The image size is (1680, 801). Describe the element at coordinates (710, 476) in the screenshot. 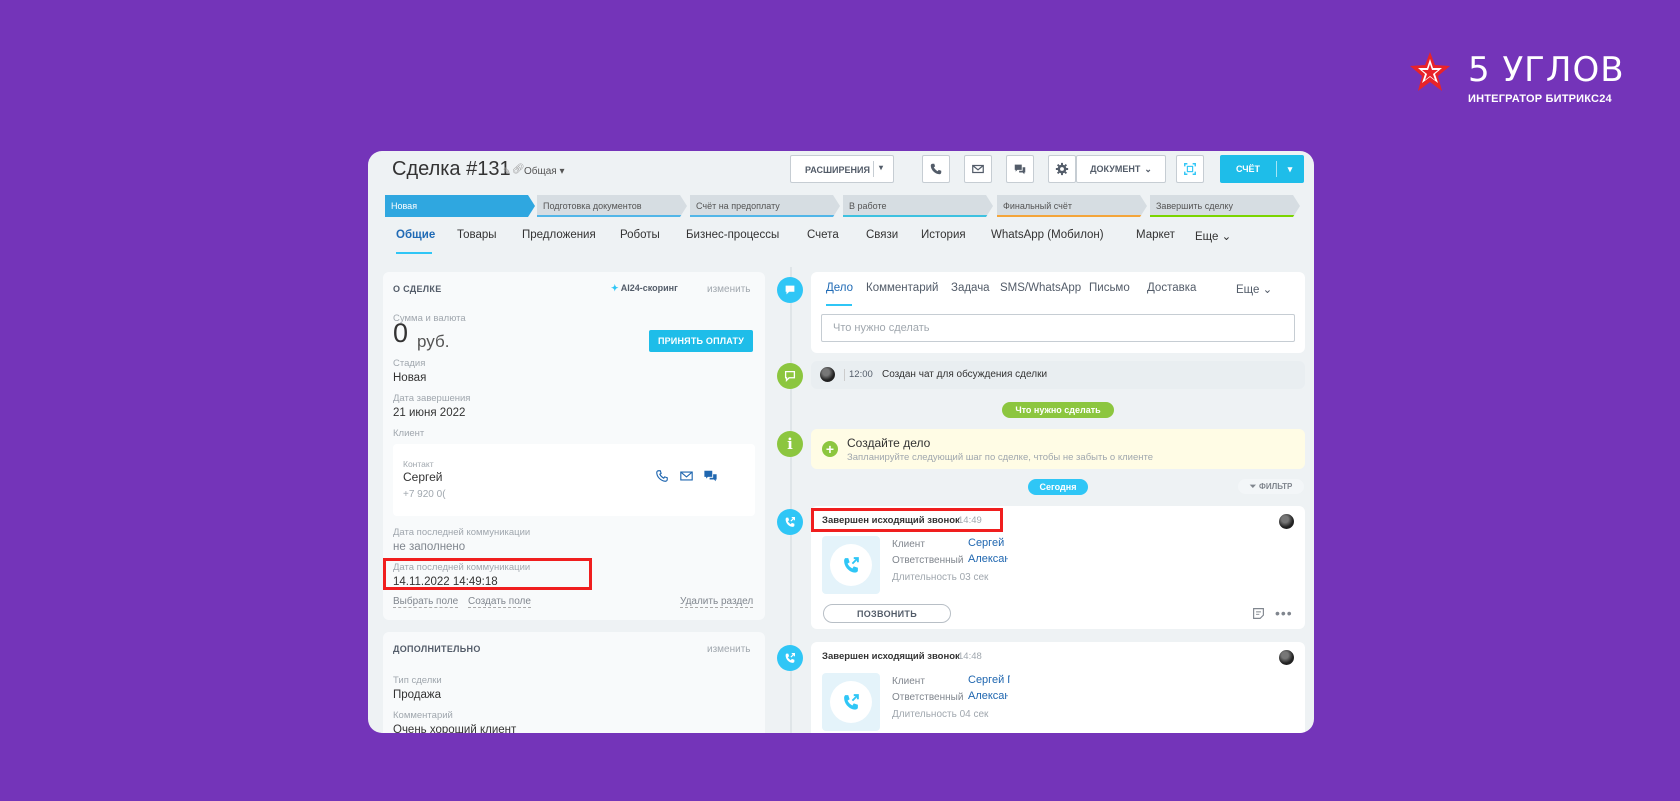

I see `chat-bubbles-icon` at that location.